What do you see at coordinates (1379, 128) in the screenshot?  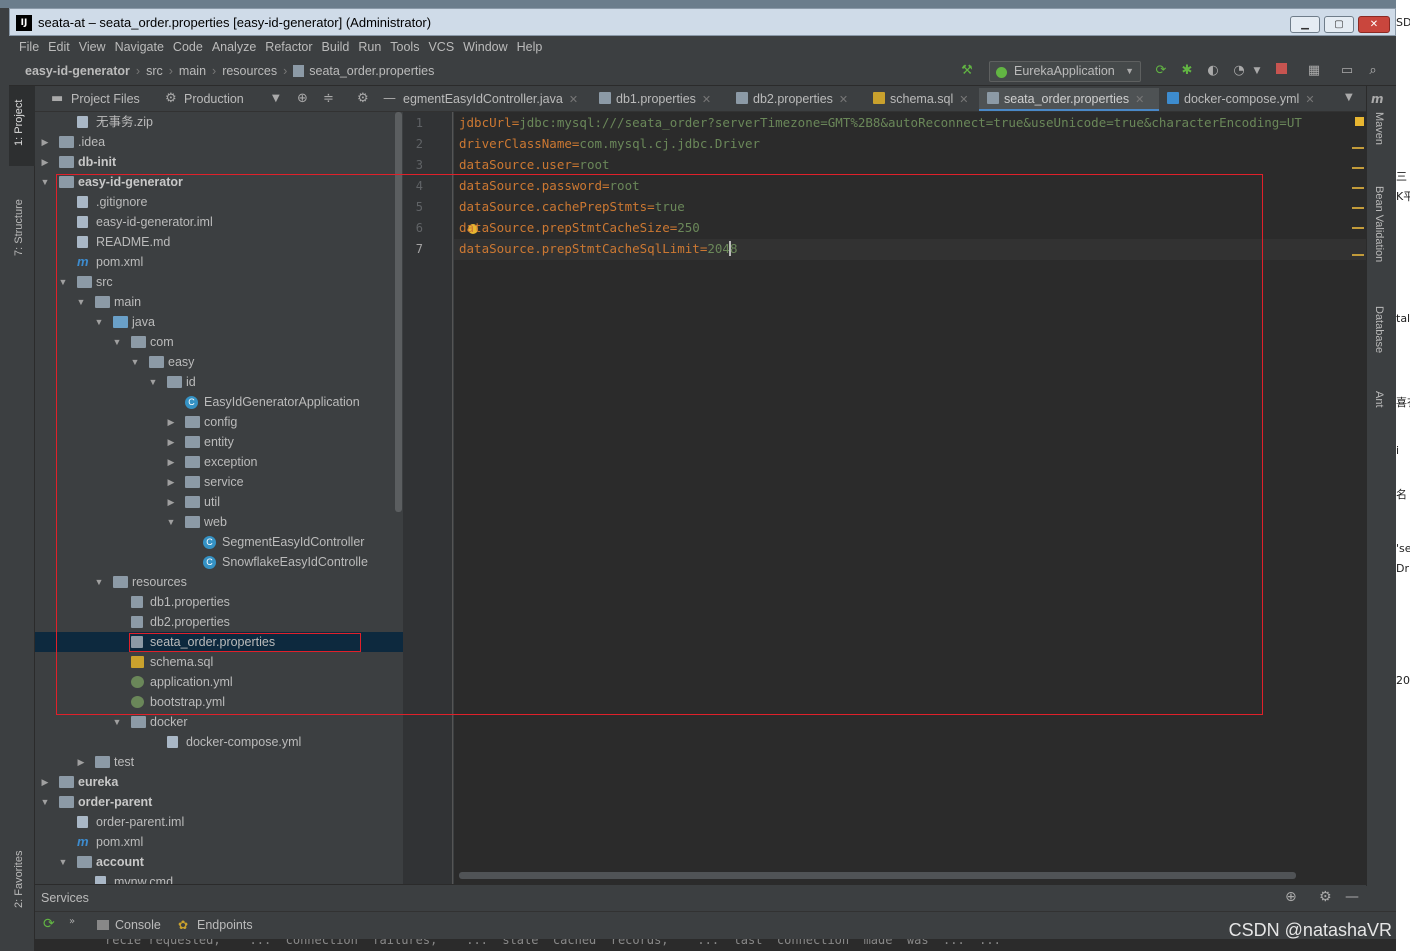 I see `maven-tool-tab: Maven` at bounding box center [1379, 128].